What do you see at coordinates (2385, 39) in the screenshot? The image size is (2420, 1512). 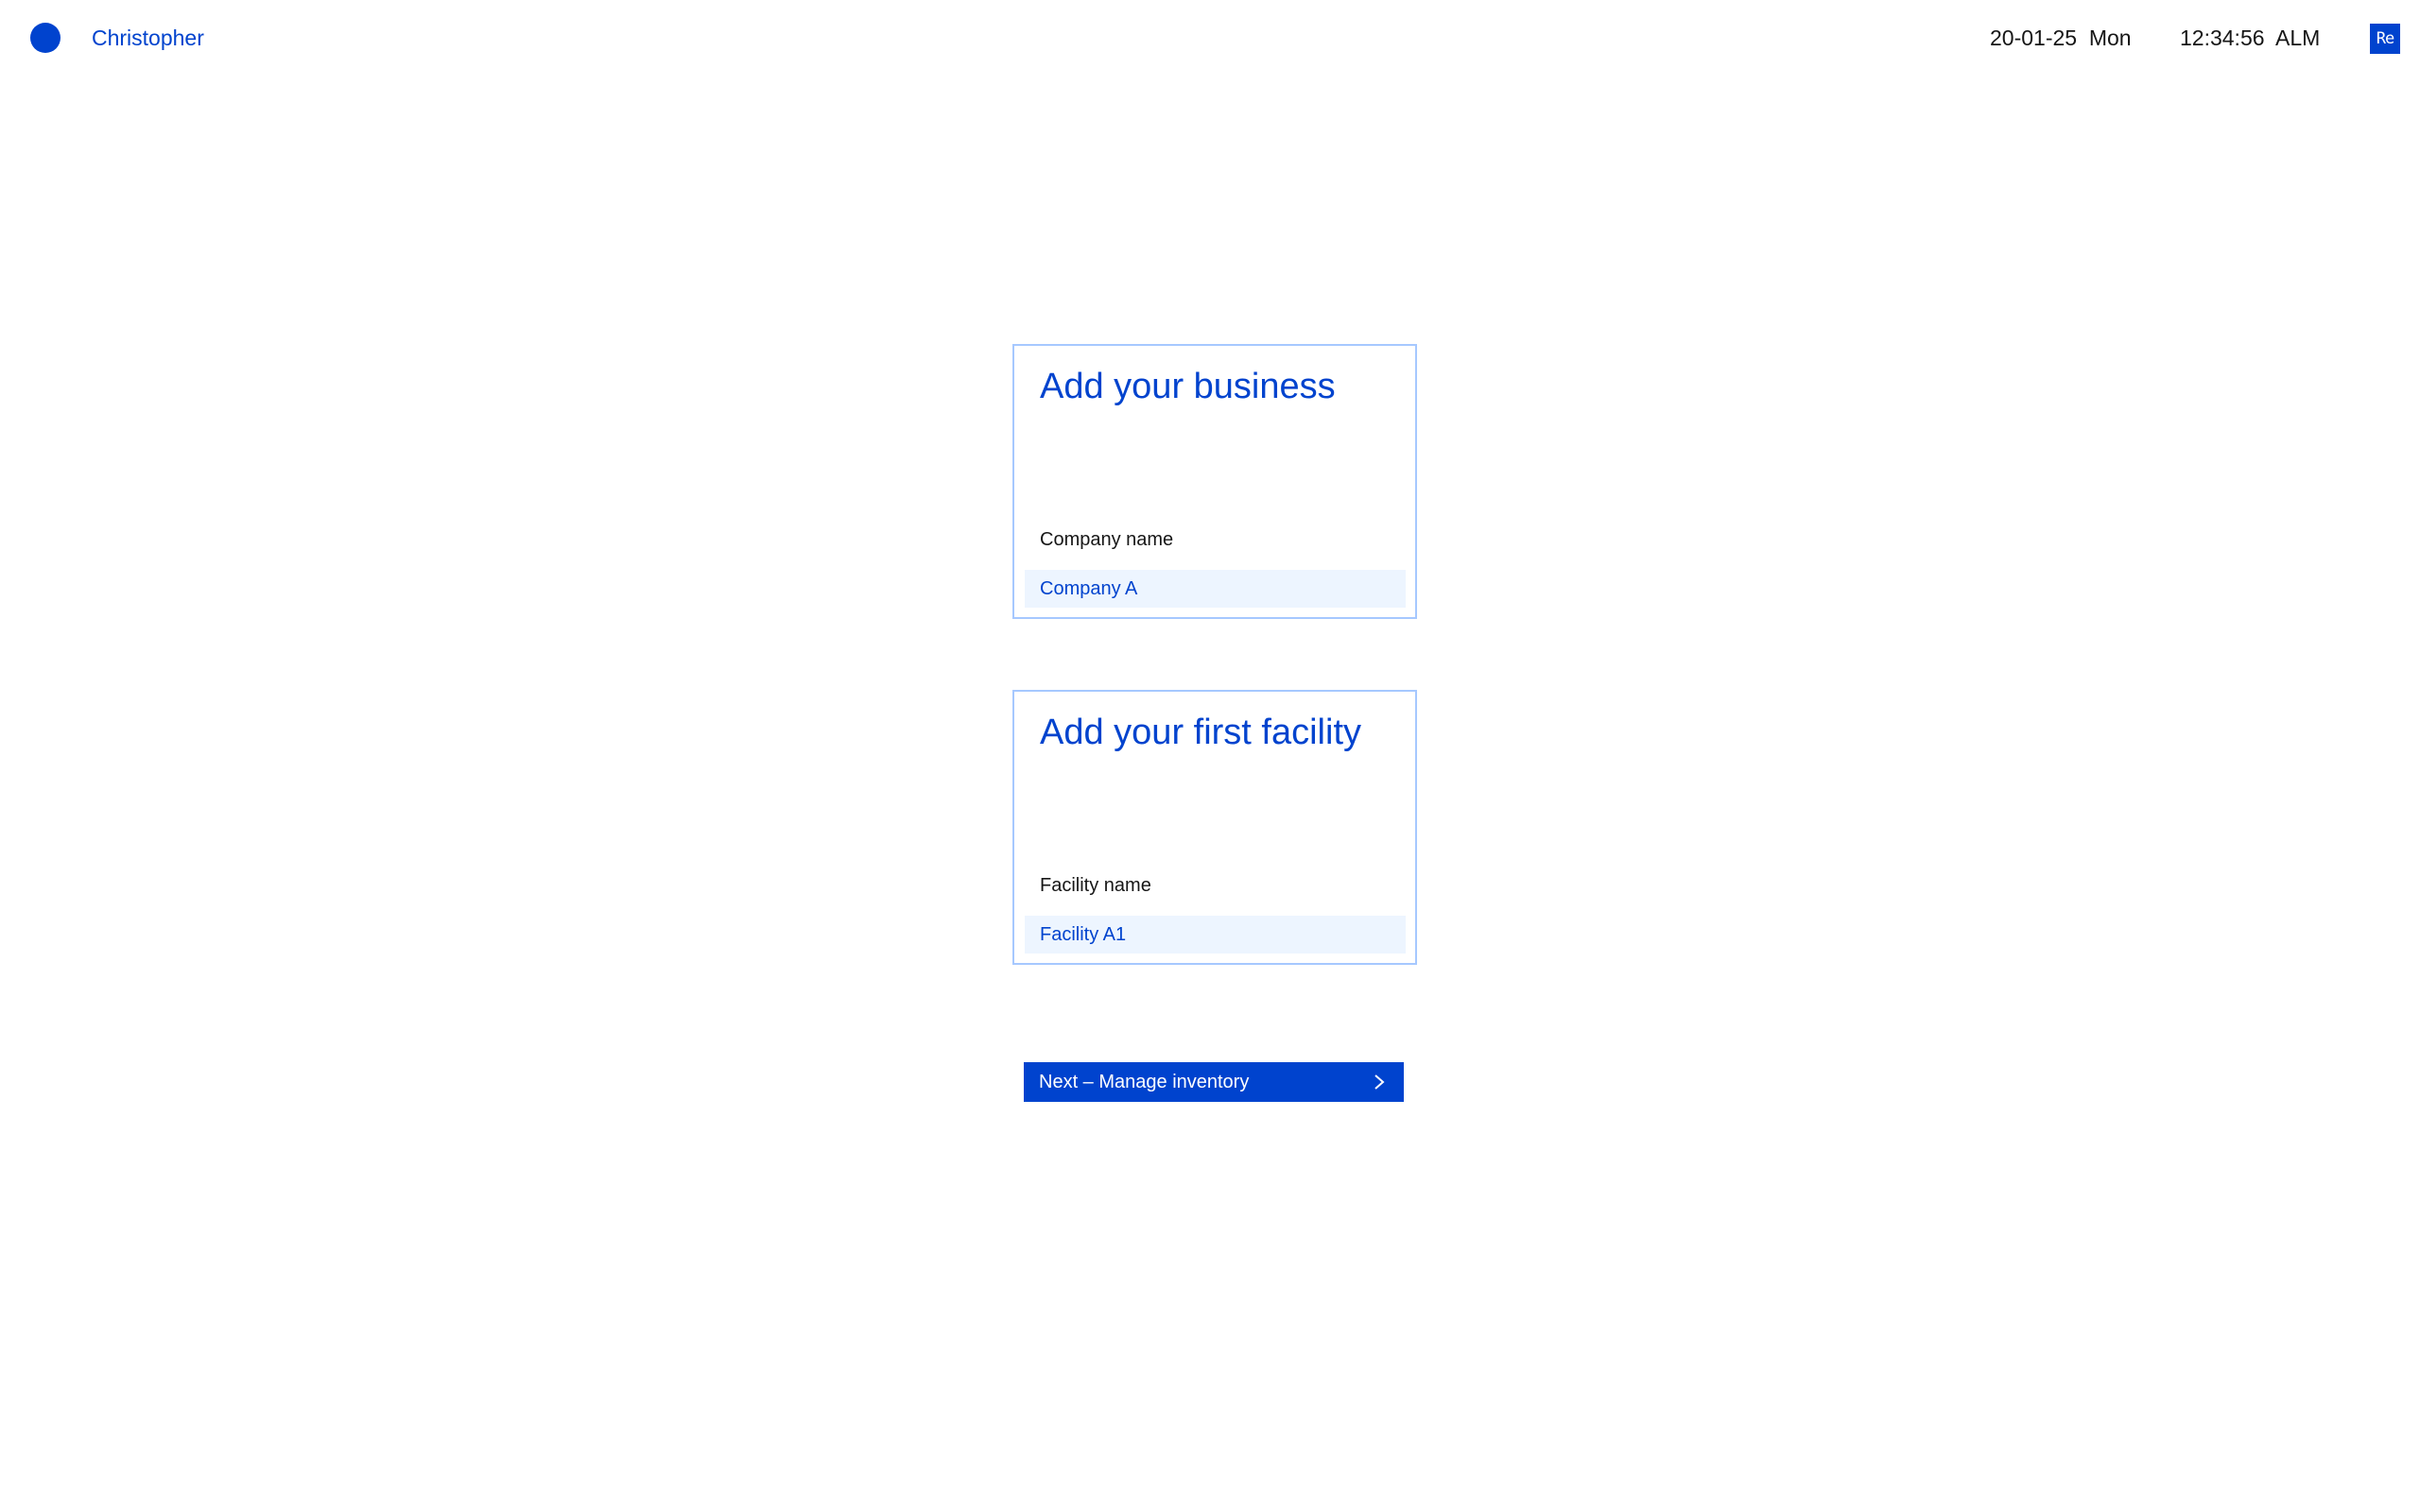 I see `brand-logo-badge: Re` at bounding box center [2385, 39].